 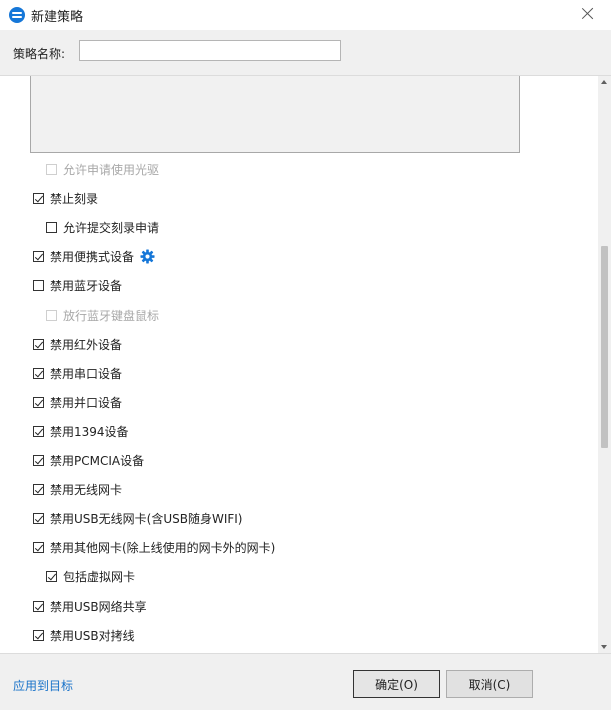 What do you see at coordinates (305, 15) in the screenshot?
I see `title-bar: 新建策略` at bounding box center [305, 15].